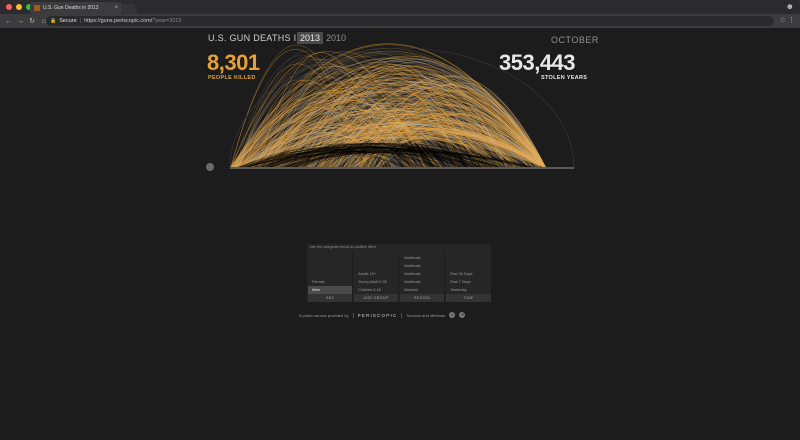 Image resolution: width=800 pixels, height=440 pixels. Describe the element at coordinates (790, 6) in the screenshot. I see `profile-icon: ☻` at that location.